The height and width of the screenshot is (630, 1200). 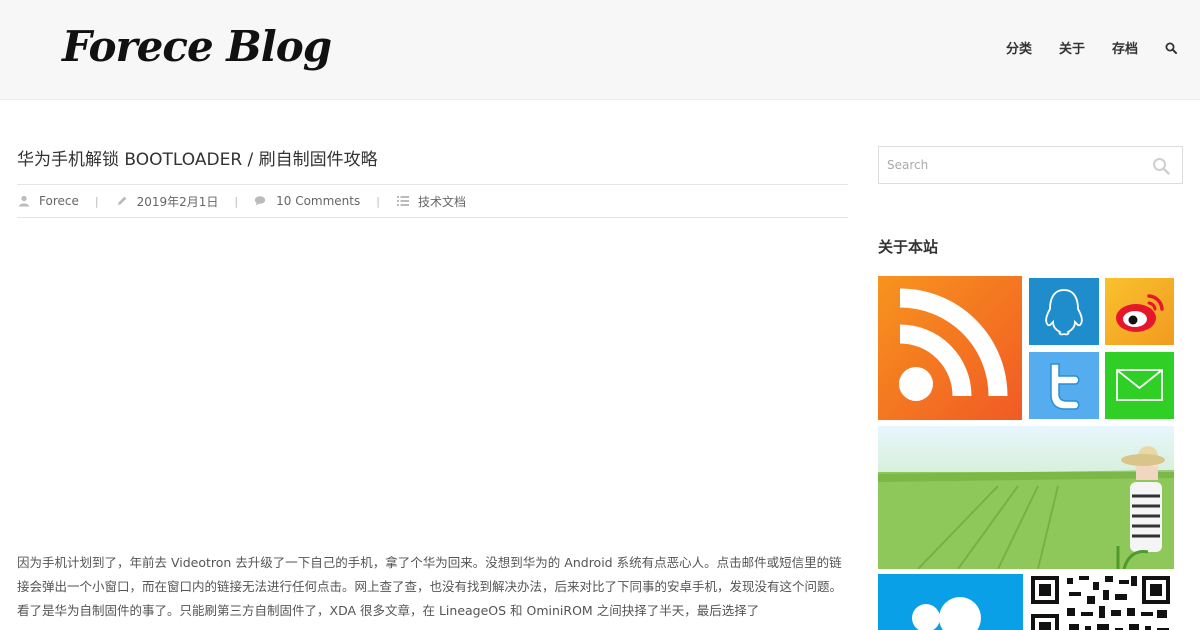 I want to click on search-input, so click(x=1009, y=165).